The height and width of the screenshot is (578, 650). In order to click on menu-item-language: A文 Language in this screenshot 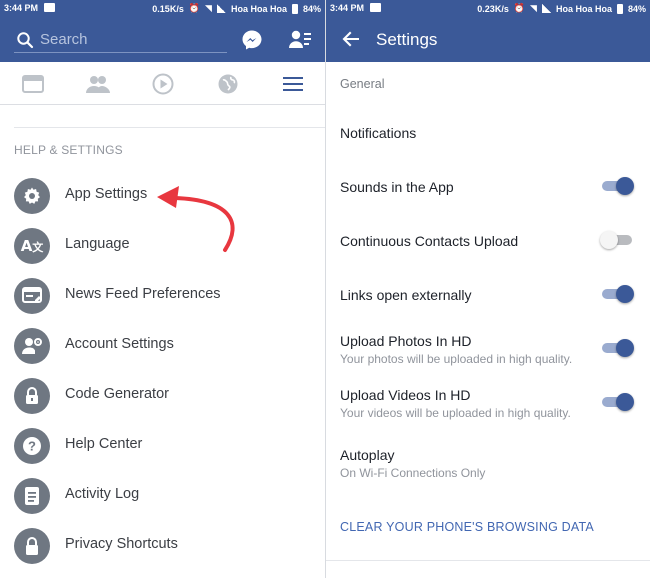, I will do `click(162, 249)`.